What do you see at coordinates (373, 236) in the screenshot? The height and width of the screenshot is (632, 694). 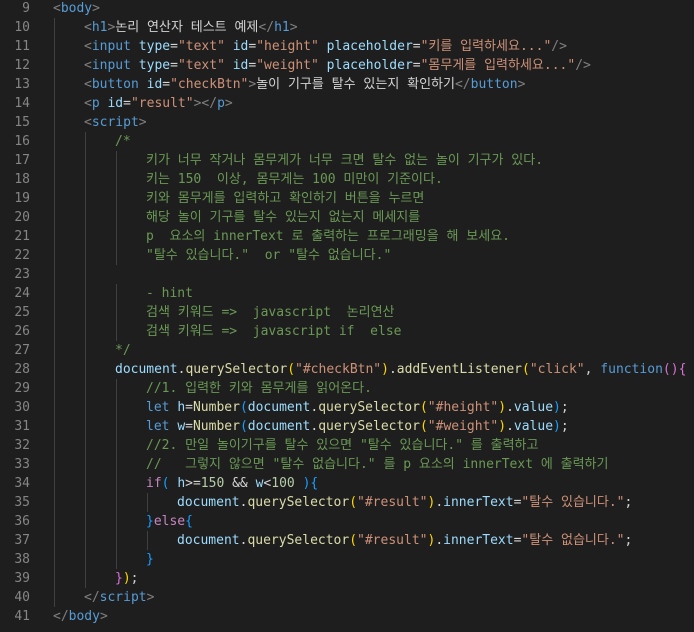 I see `code-line: p 요소의 innerText 로 출력하는 프로그래밍을 해 보세요.` at bounding box center [373, 236].